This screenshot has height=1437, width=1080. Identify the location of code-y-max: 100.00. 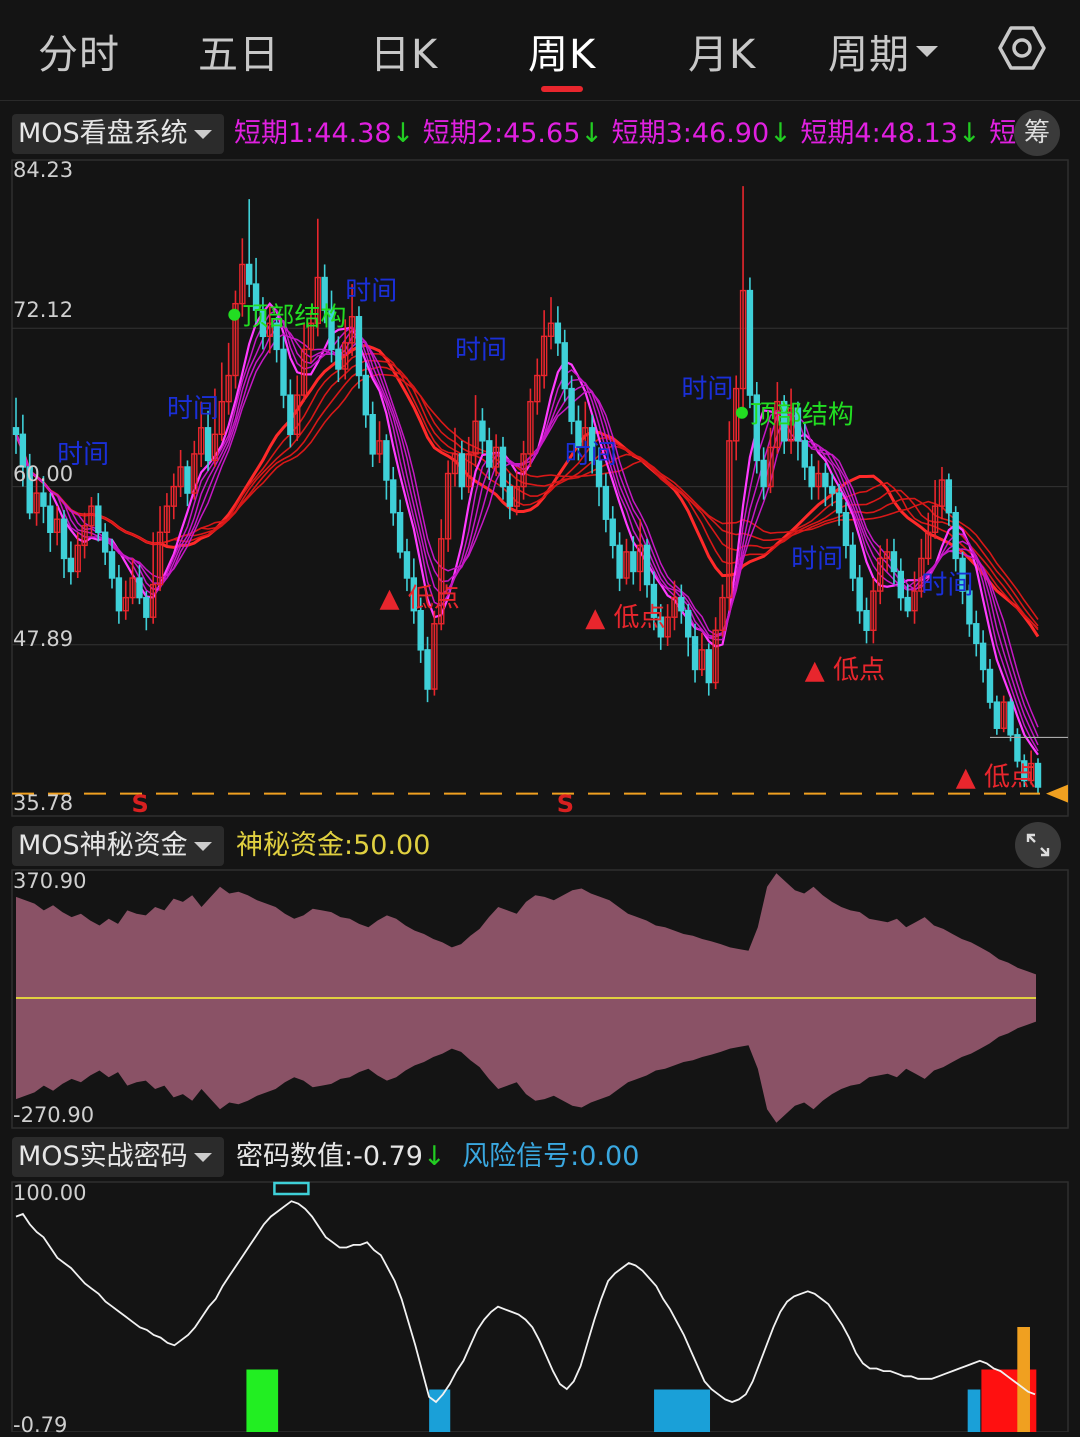
(50, 1193).